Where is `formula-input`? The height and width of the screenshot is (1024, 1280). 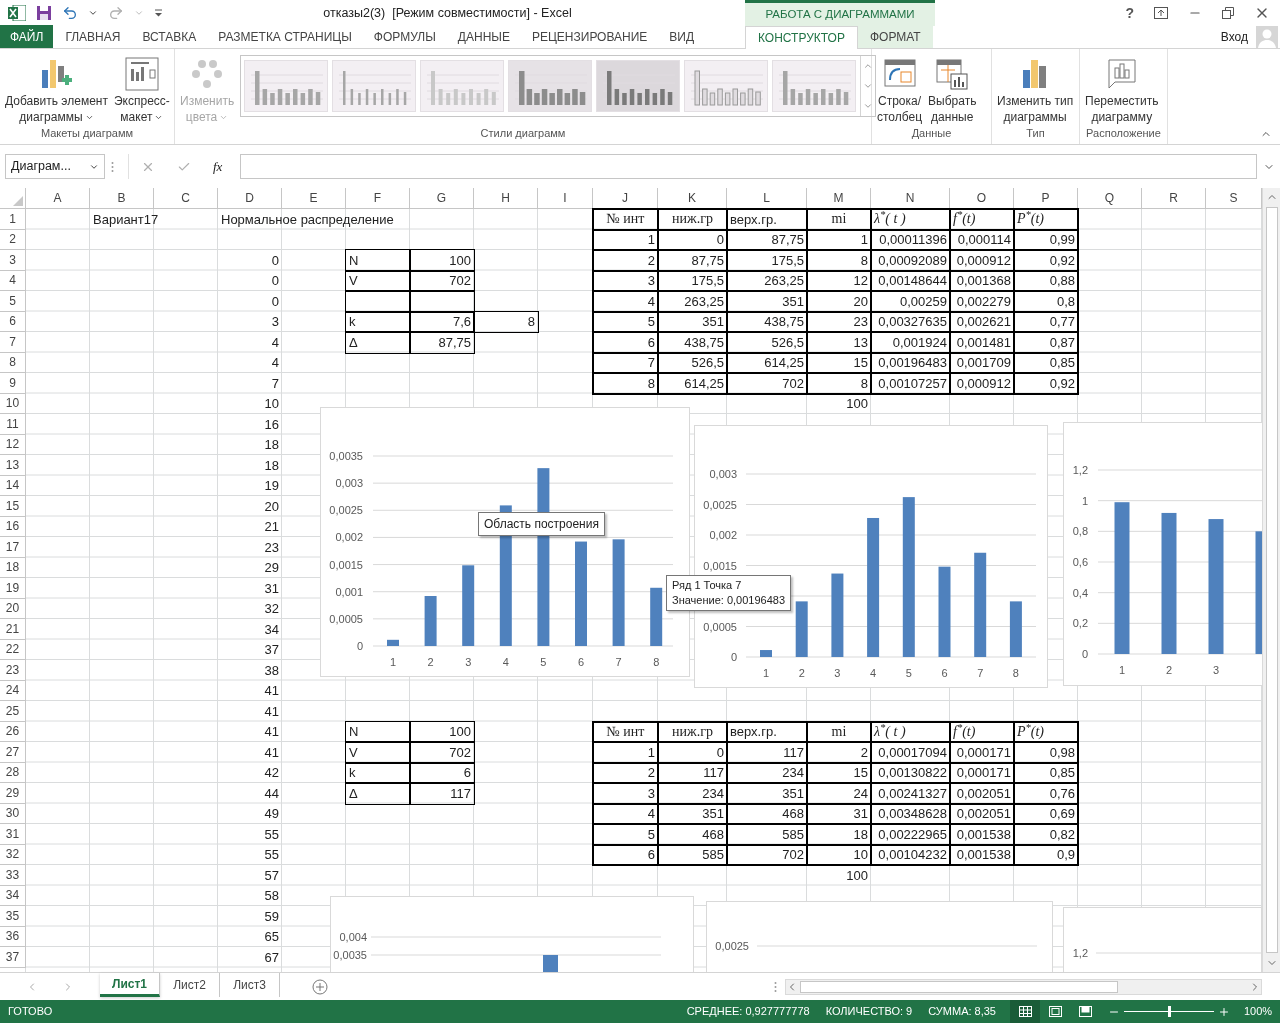 formula-input is located at coordinates (748, 166).